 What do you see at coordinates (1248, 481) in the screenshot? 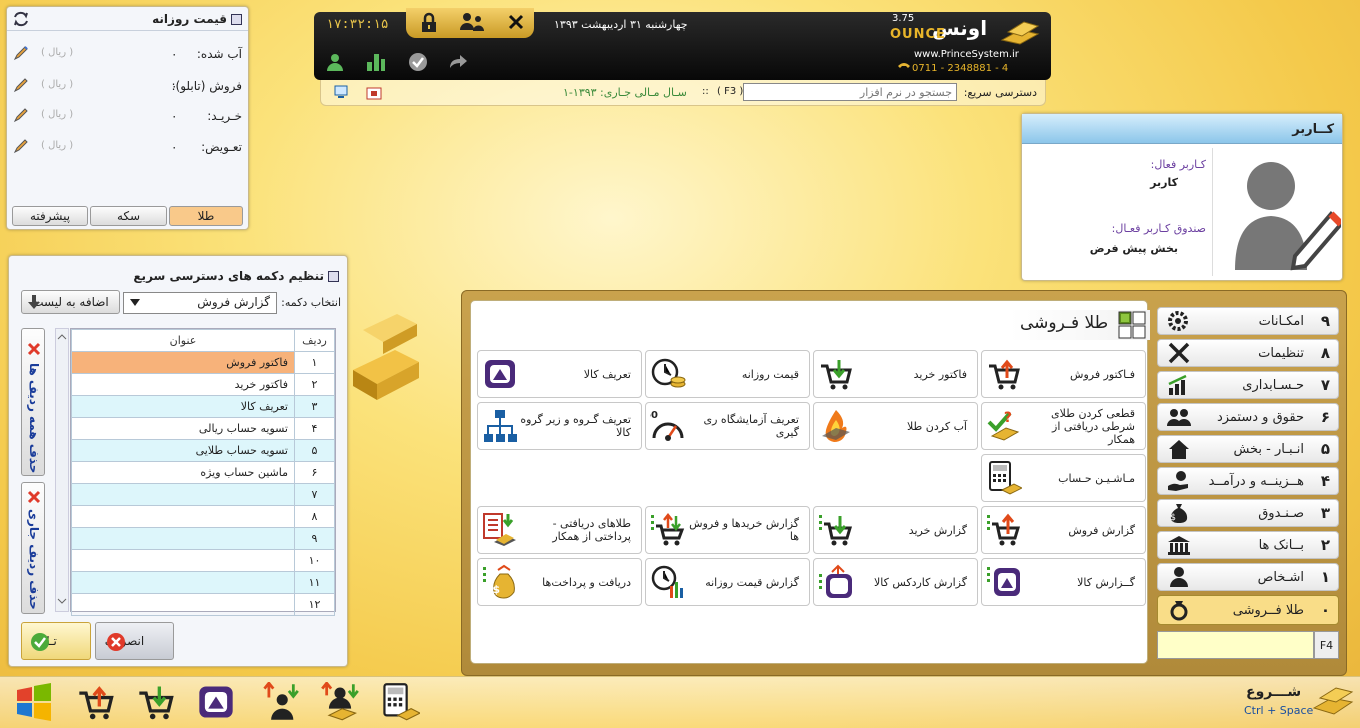
I see `menu-item-expense-income: ۴ هــزینــه و درآمــد` at bounding box center [1248, 481].